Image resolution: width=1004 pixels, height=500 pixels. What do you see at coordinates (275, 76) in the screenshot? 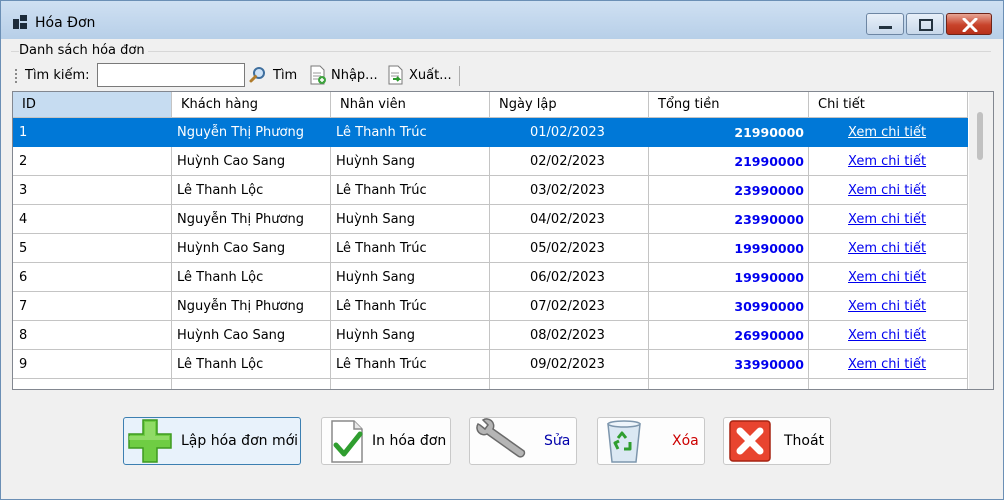
I see `find-button: Tìm` at bounding box center [275, 76].